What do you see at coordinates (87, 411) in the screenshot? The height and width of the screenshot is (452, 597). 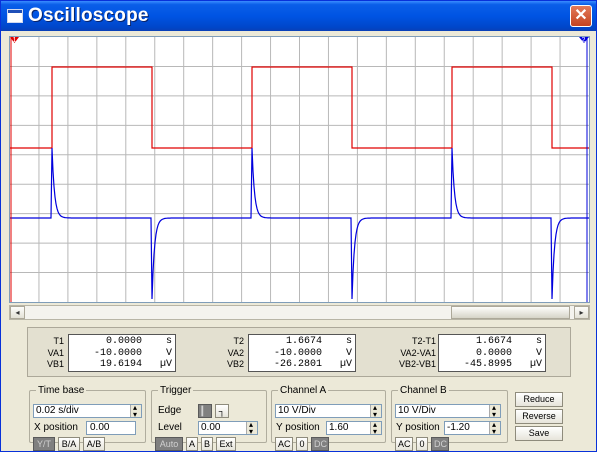 I see `timebase-scale-field: 0.02 s/div` at bounding box center [87, 411].